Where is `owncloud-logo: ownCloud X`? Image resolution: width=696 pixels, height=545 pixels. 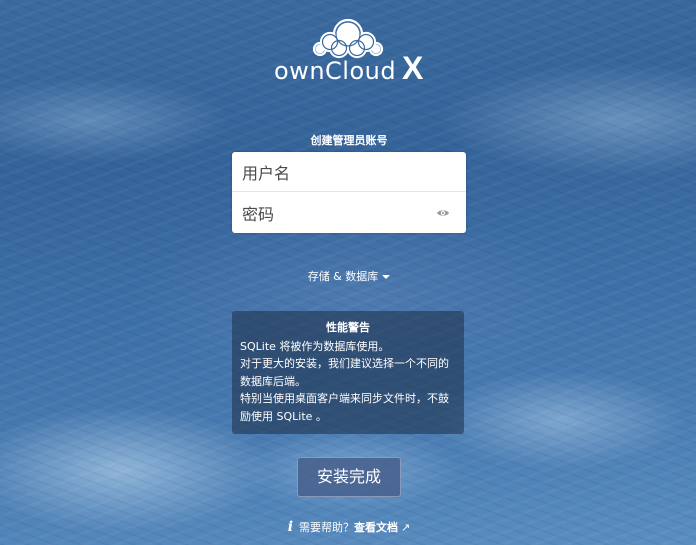 owncloud-logo: ownCloud X is located at coordinates (351, 51).